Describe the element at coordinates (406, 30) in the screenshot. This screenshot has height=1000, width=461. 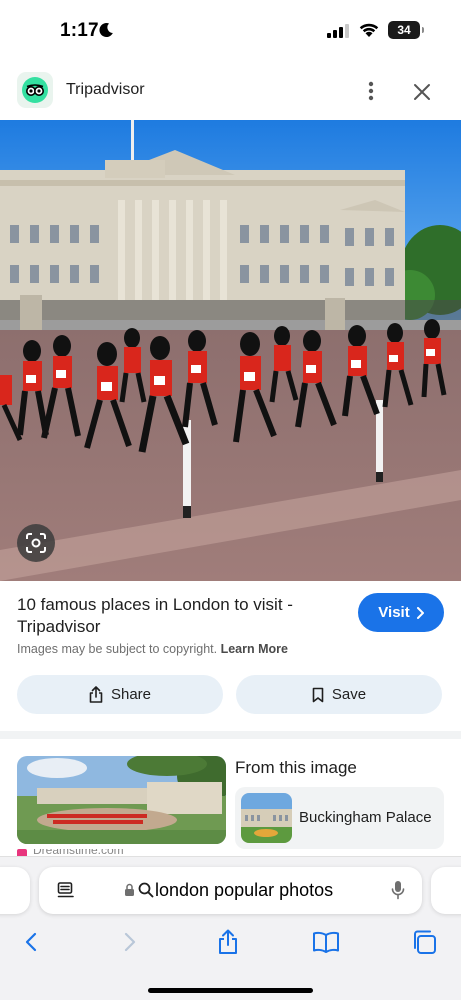
I see `battery-indicator: 34` at that location.